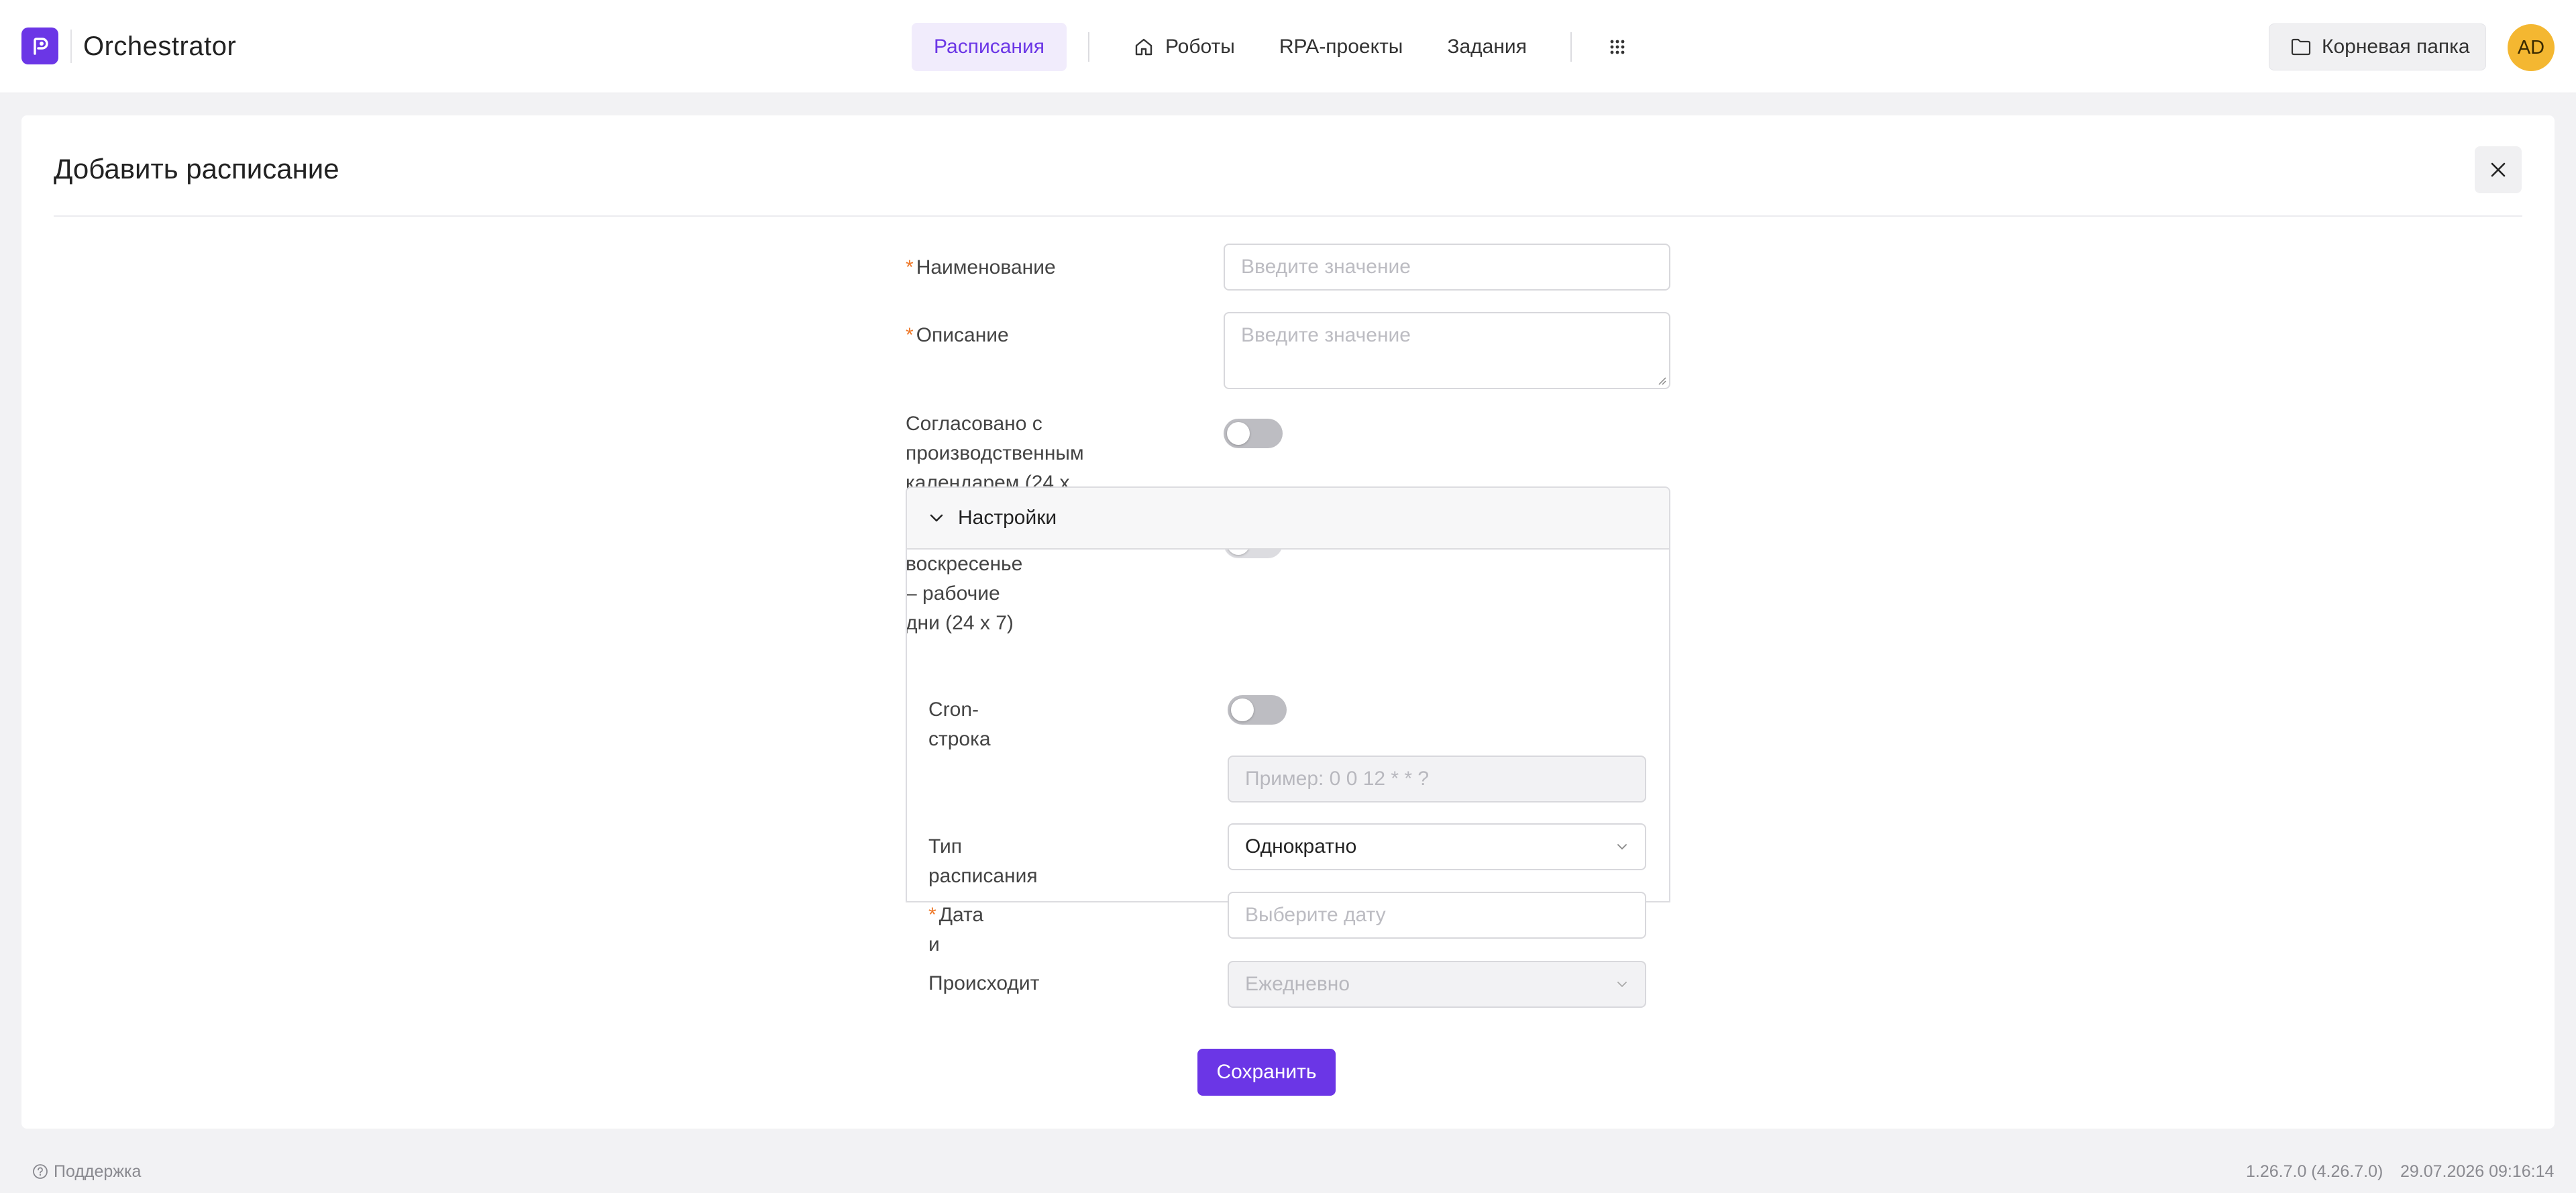 Image resolution: width=2576 pixels, height=1193 pixels. What do you see at coordinates (160, 46) in the screenshot?
I see `app-title: Orchestrator` at bounding box center [160, 46].